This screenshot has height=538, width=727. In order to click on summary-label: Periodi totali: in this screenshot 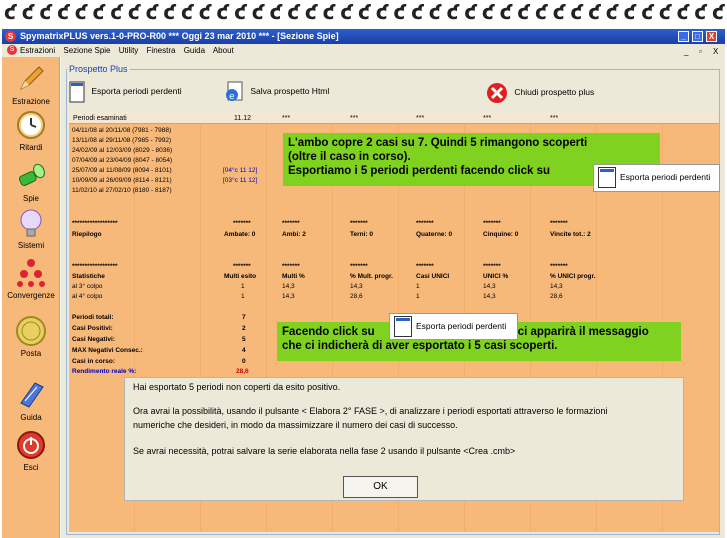, I will do `click(93, 317)`.